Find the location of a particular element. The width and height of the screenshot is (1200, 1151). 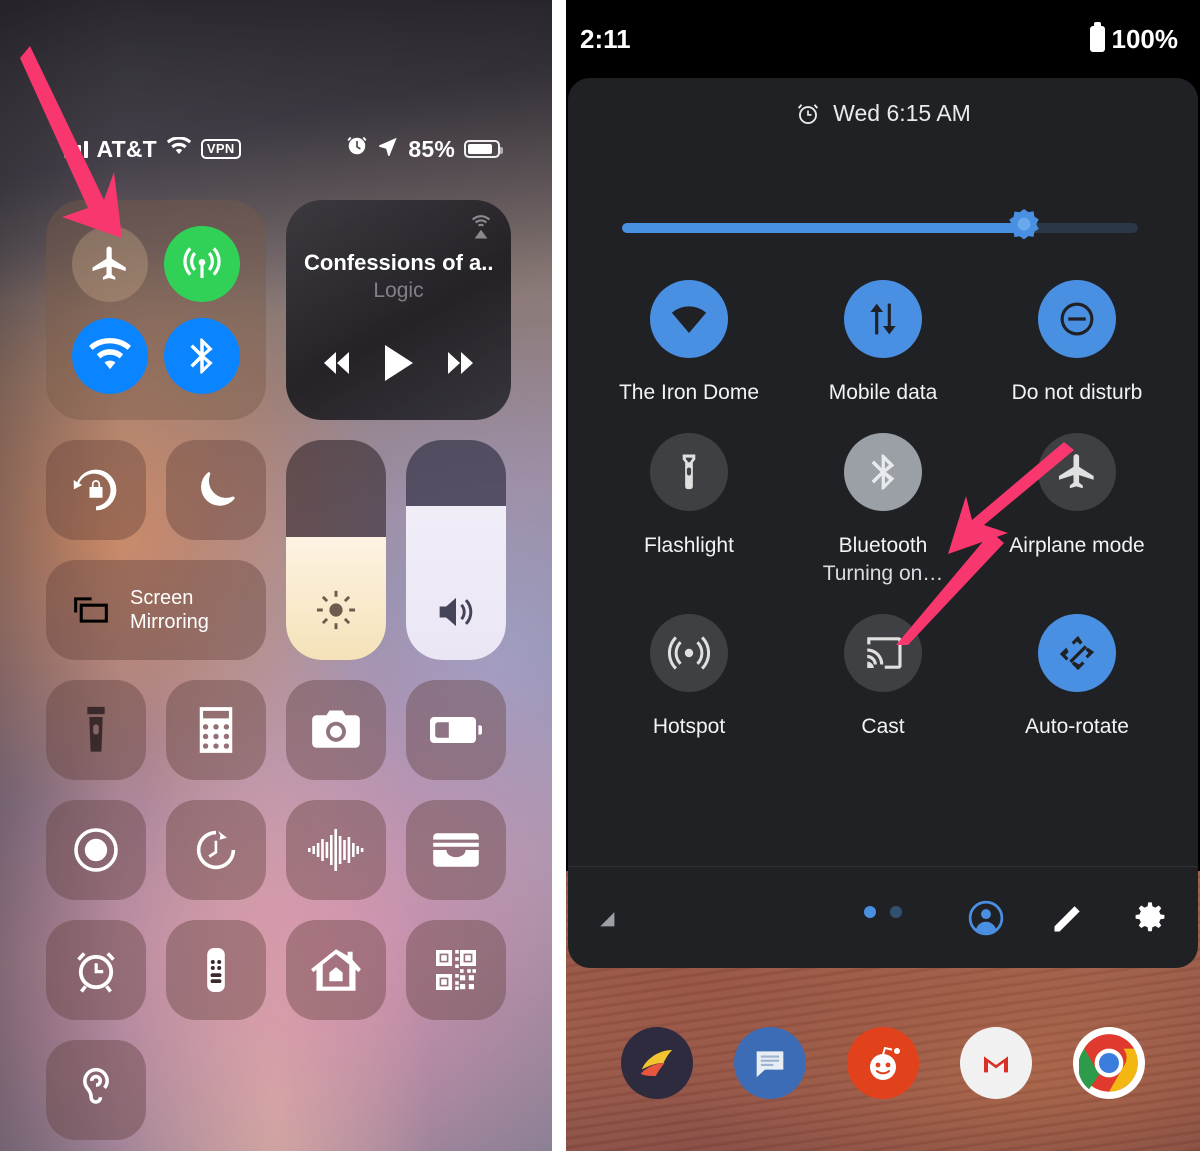

remote-tile is located at coordinates (216, 970).